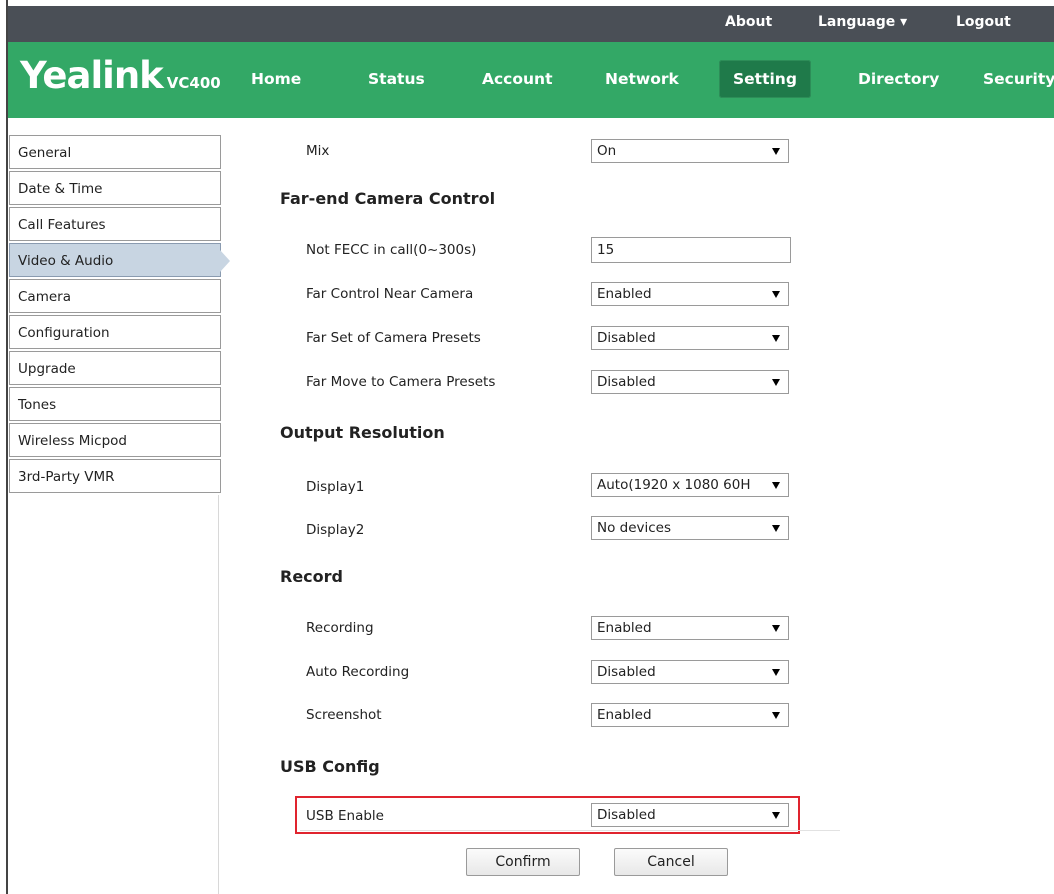 The image size is (1054, 894). I want to click on far-set-label: Far Set of Camera Presets, so click(393, 338).